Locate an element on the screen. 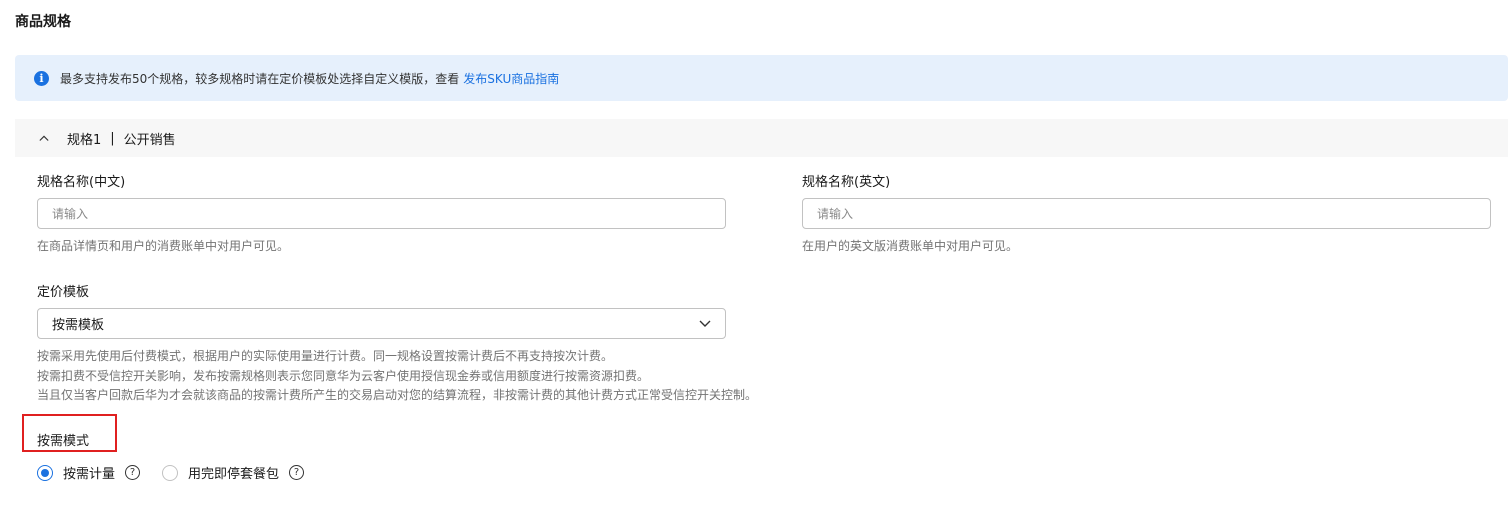 The width and height of the screenshot is (1508, 505). mode-radio-group: 按需计量 ? 用完即停套餐包 ? is located at coordinates (171, 472).